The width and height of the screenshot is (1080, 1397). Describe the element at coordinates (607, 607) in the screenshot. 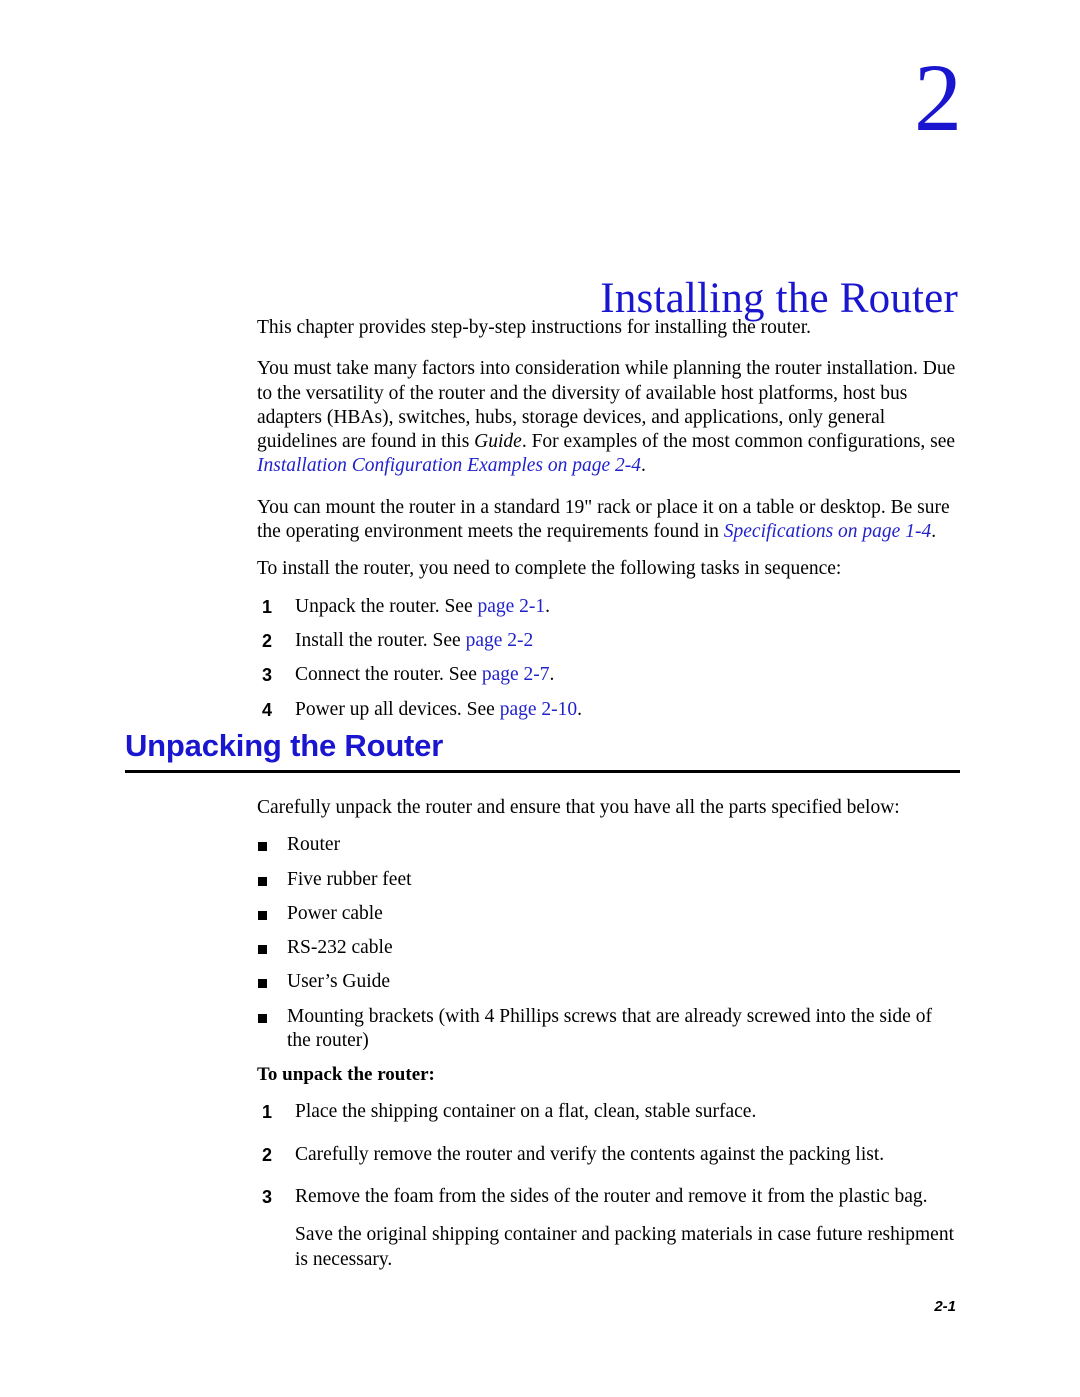

I see `list-item: 1 Unpack the router. See page 2-1.` at that location.